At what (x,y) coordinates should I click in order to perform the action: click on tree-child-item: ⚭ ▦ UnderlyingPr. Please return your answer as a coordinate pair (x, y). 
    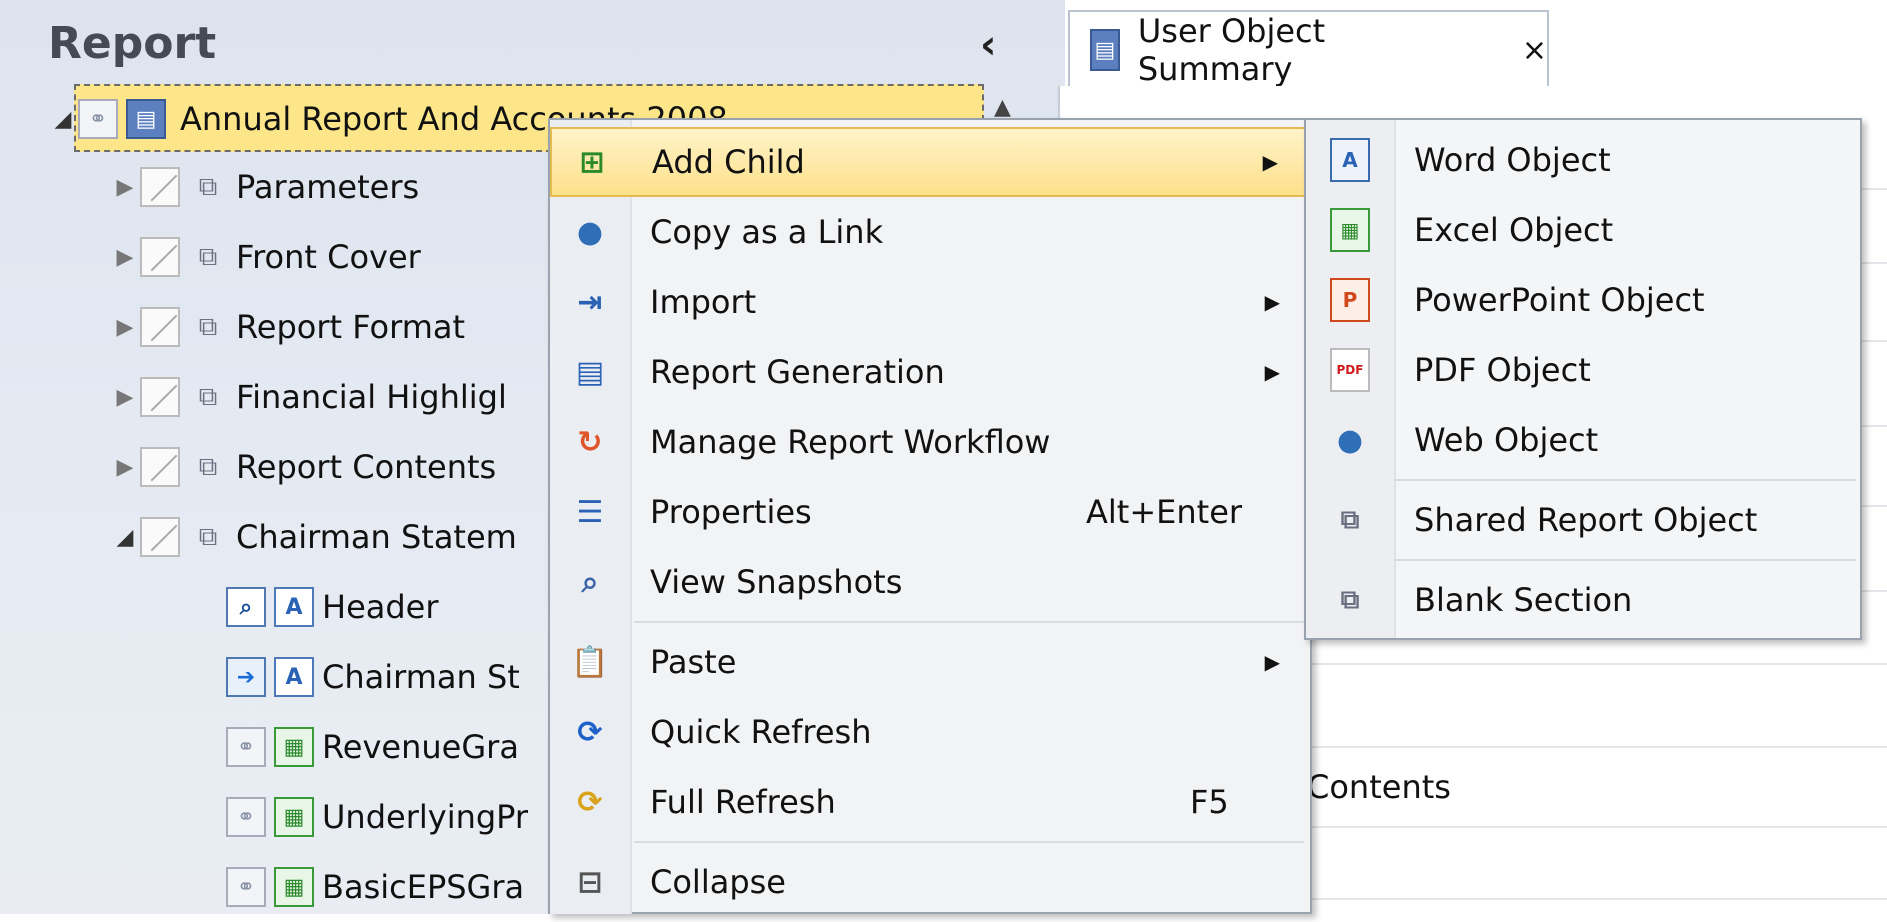
    Looking at the image, I should click on (377, 817).